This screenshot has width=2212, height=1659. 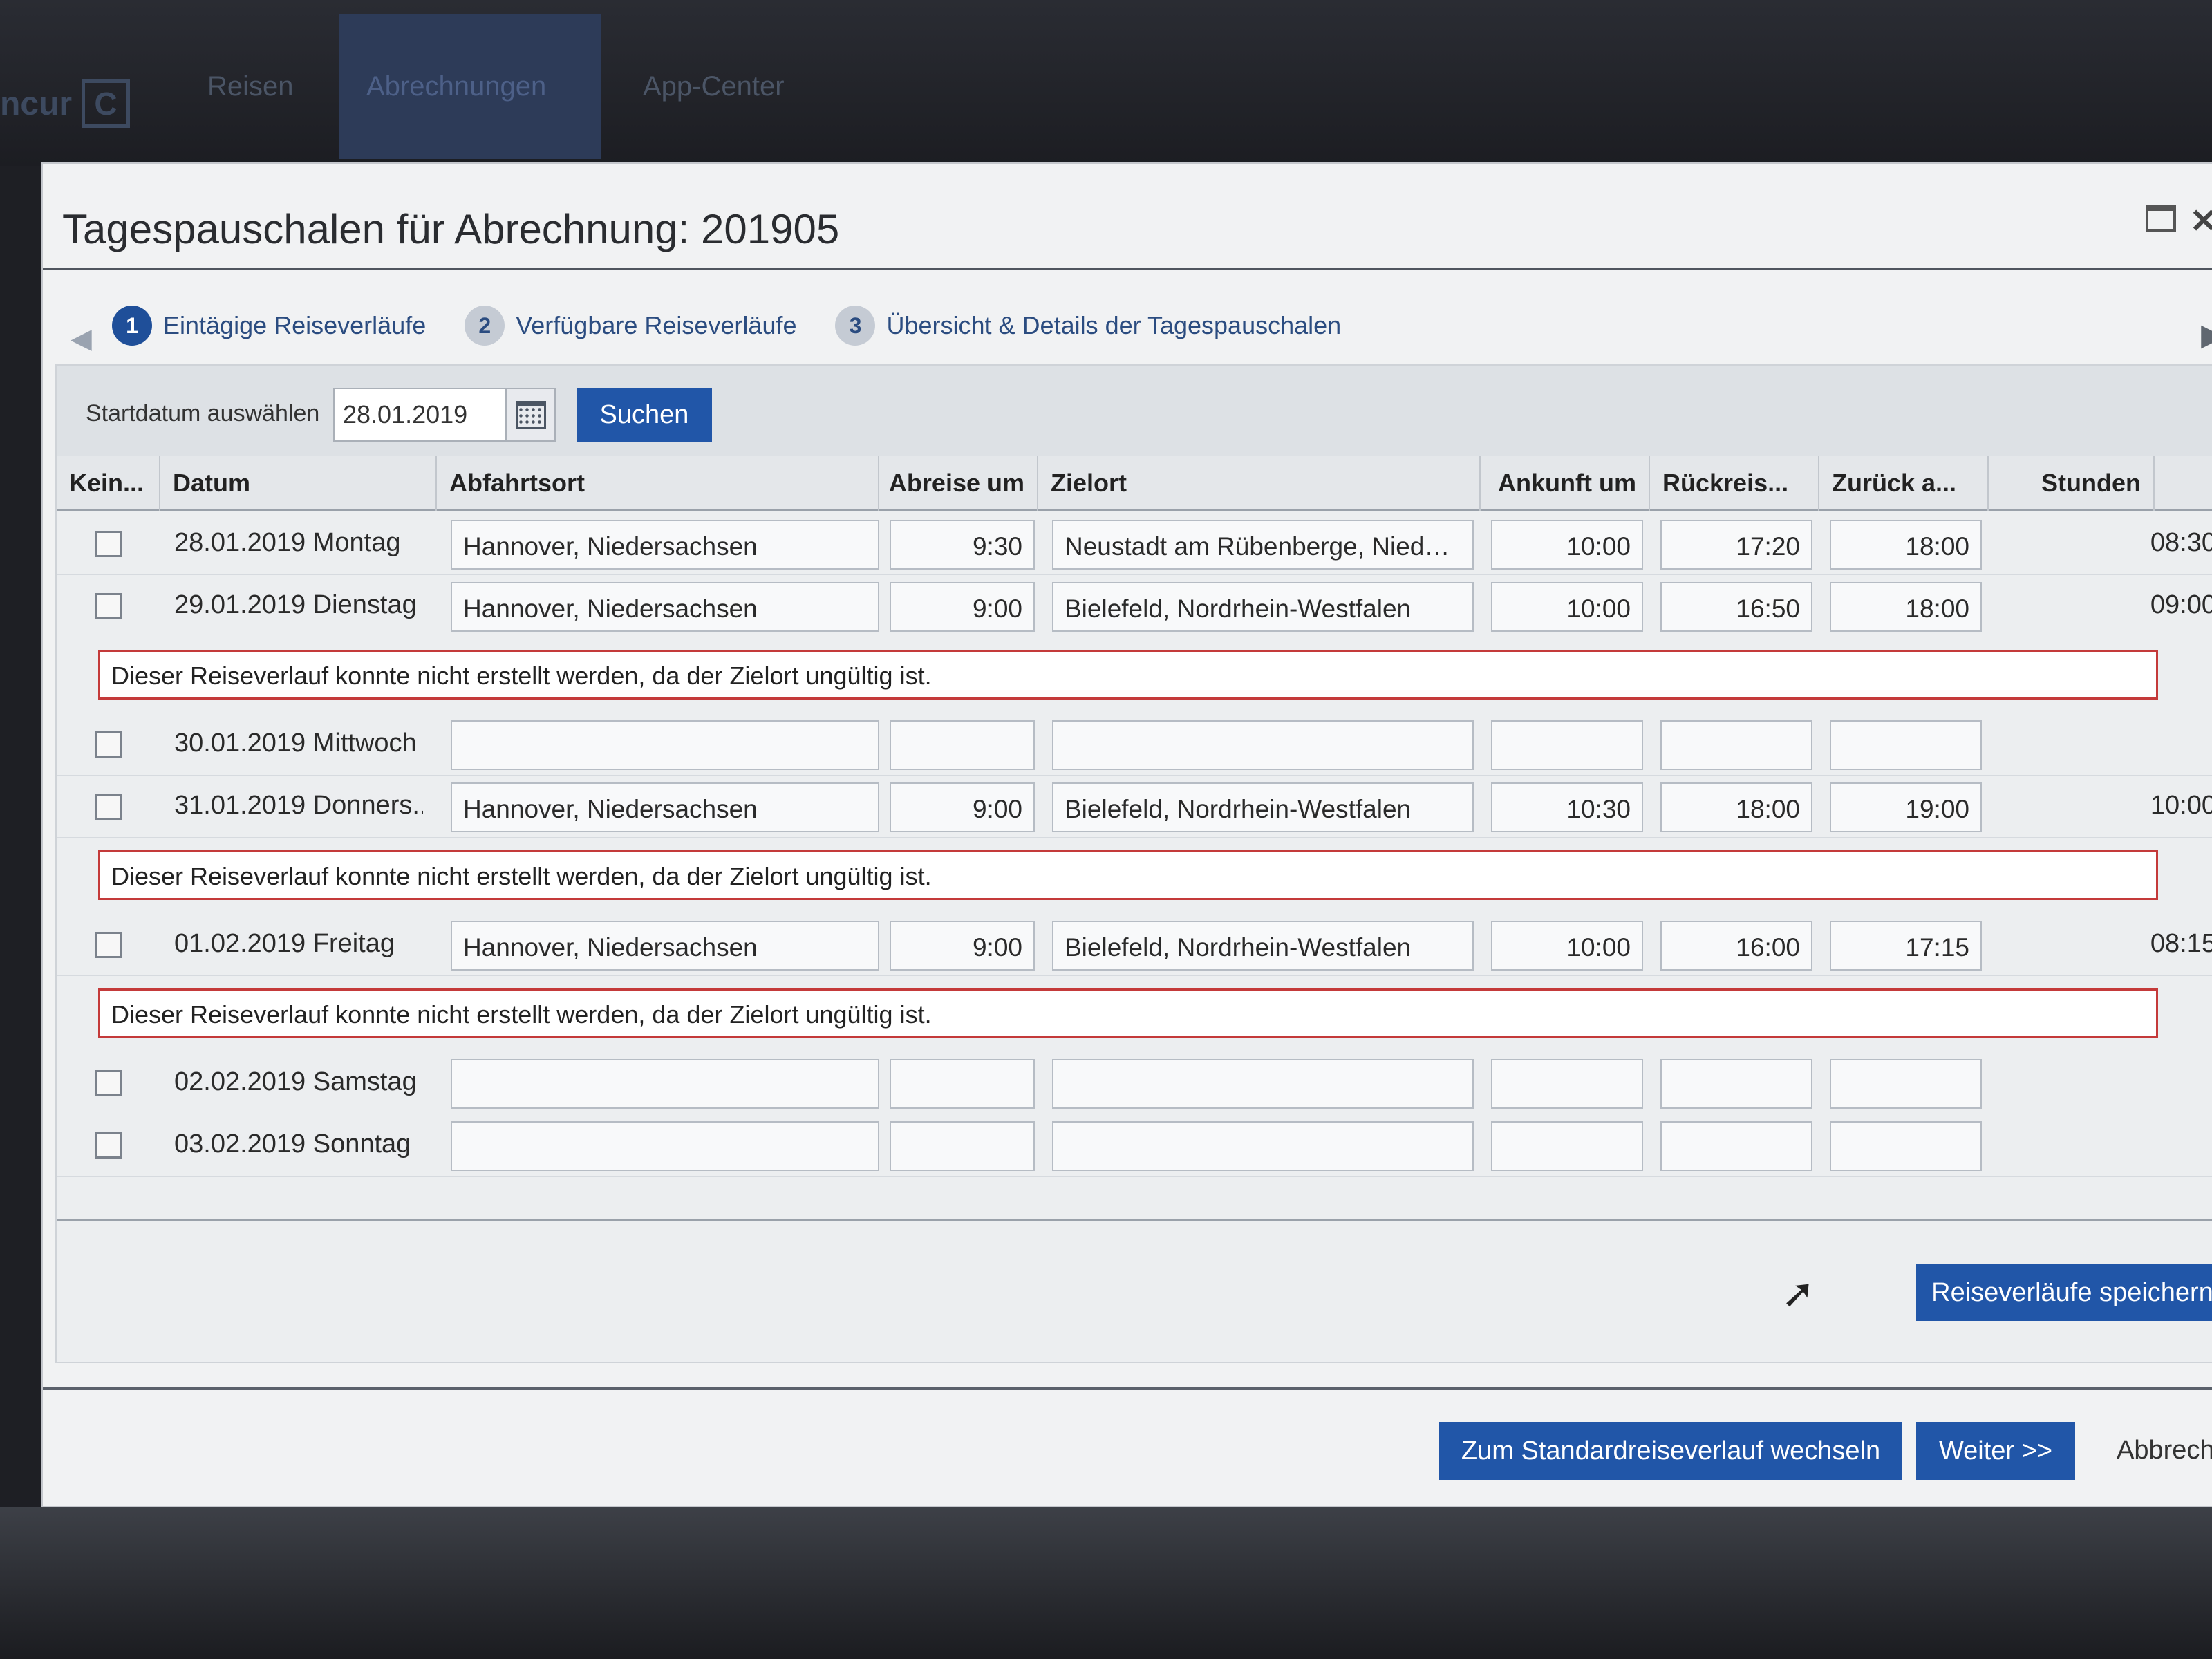 I want to click on calendar-button, so click(x=531, y=415).